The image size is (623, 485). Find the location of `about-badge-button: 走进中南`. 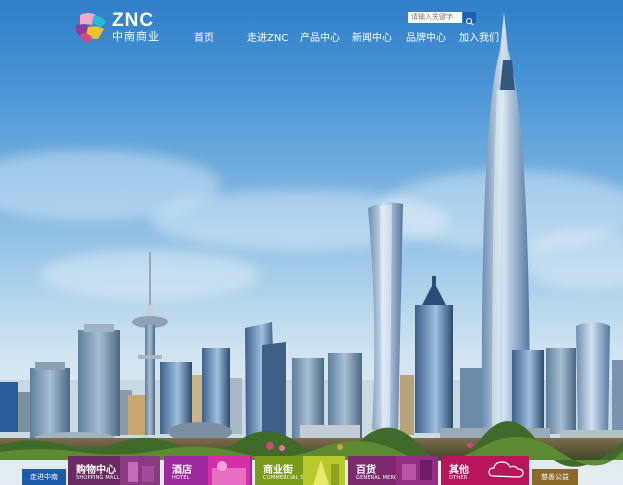

about-badge-button: 走进中南 is located at coordinates (44, 477).